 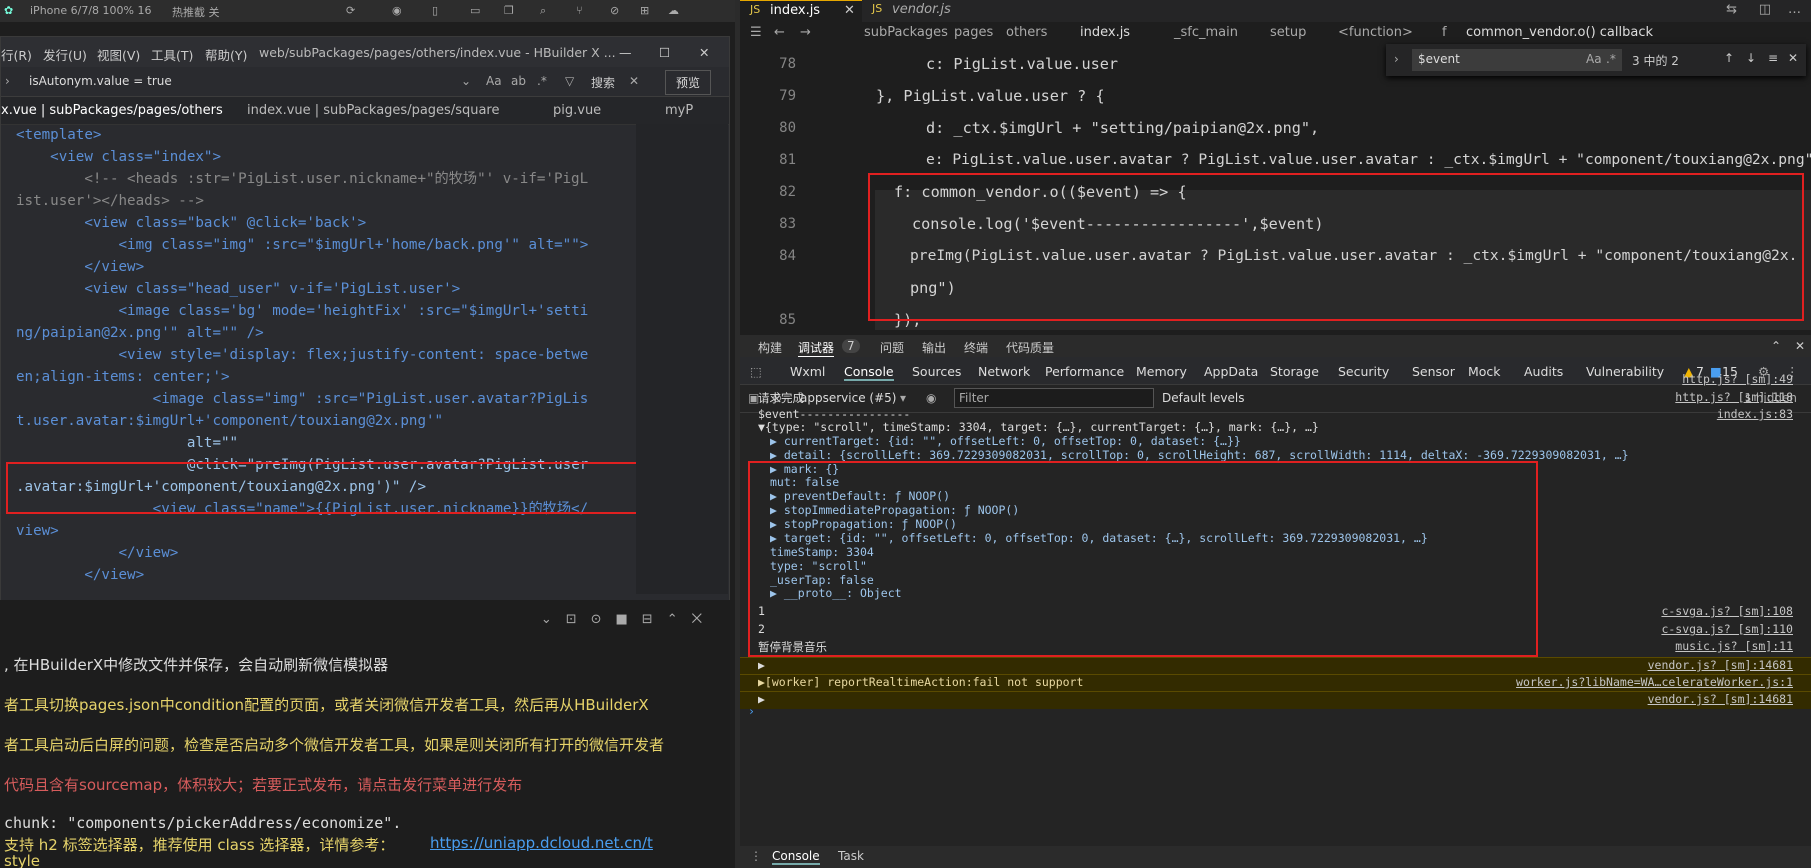 I want to click on tab-others-index: x.vue | subPackages/pages/others, so click(x=112, y=110).